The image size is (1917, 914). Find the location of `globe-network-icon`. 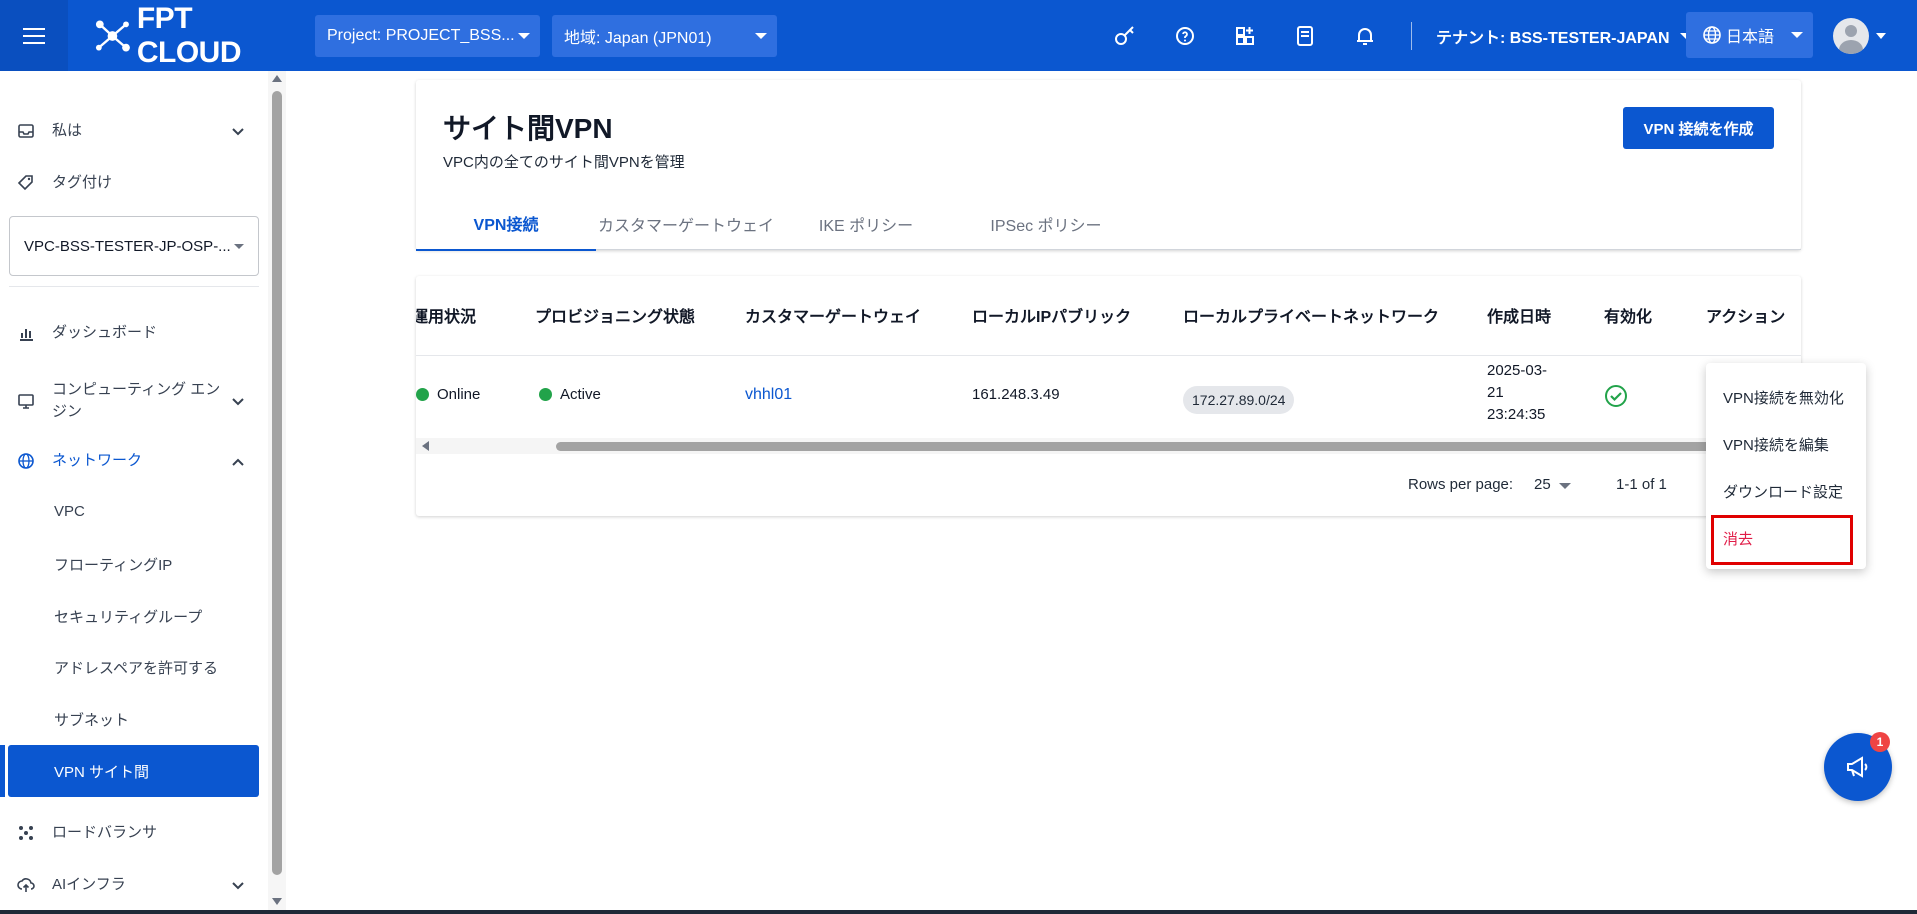

globe-network-icon is located at coordinates (26, 461).